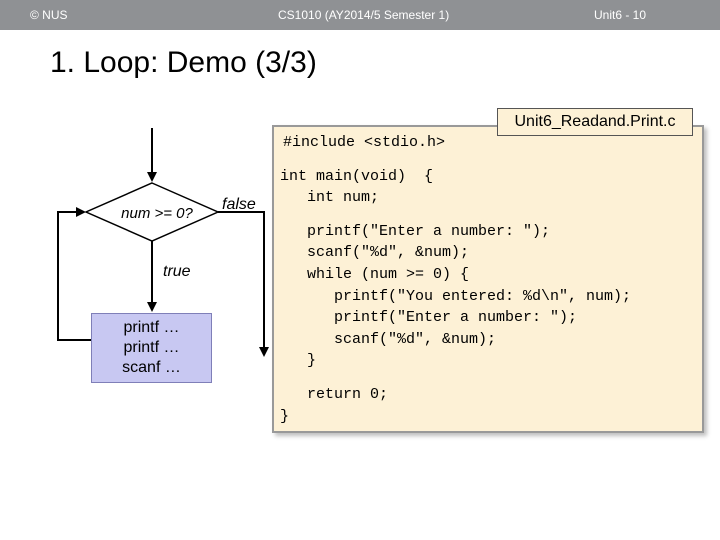 The width and height of the screenshot is (720, 540). Describe the element at coordinates (364, 142) in the screenshot. I see `code-line: #include <stdio.h>` at that location.